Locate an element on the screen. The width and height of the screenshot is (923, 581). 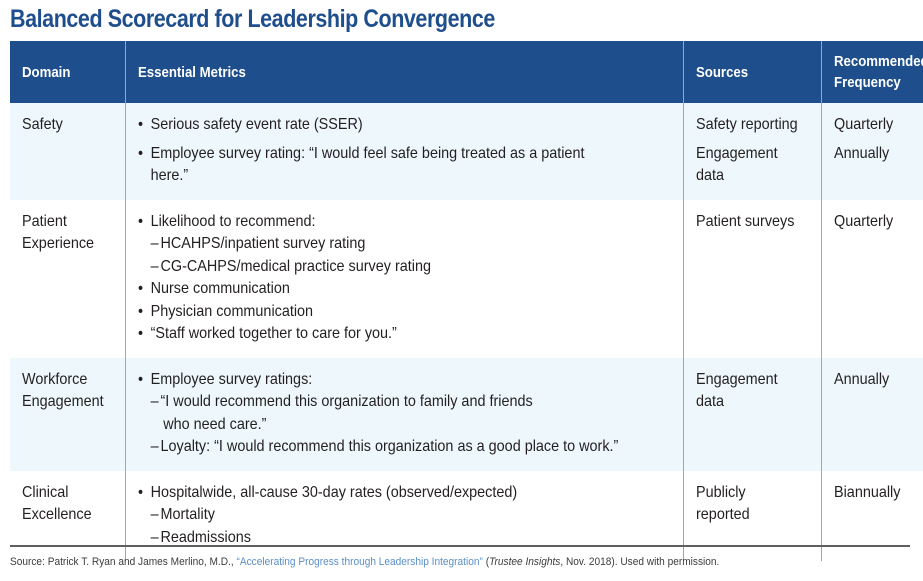
domain-cell: Clinical Excellence is located at coordinates (68, 515).